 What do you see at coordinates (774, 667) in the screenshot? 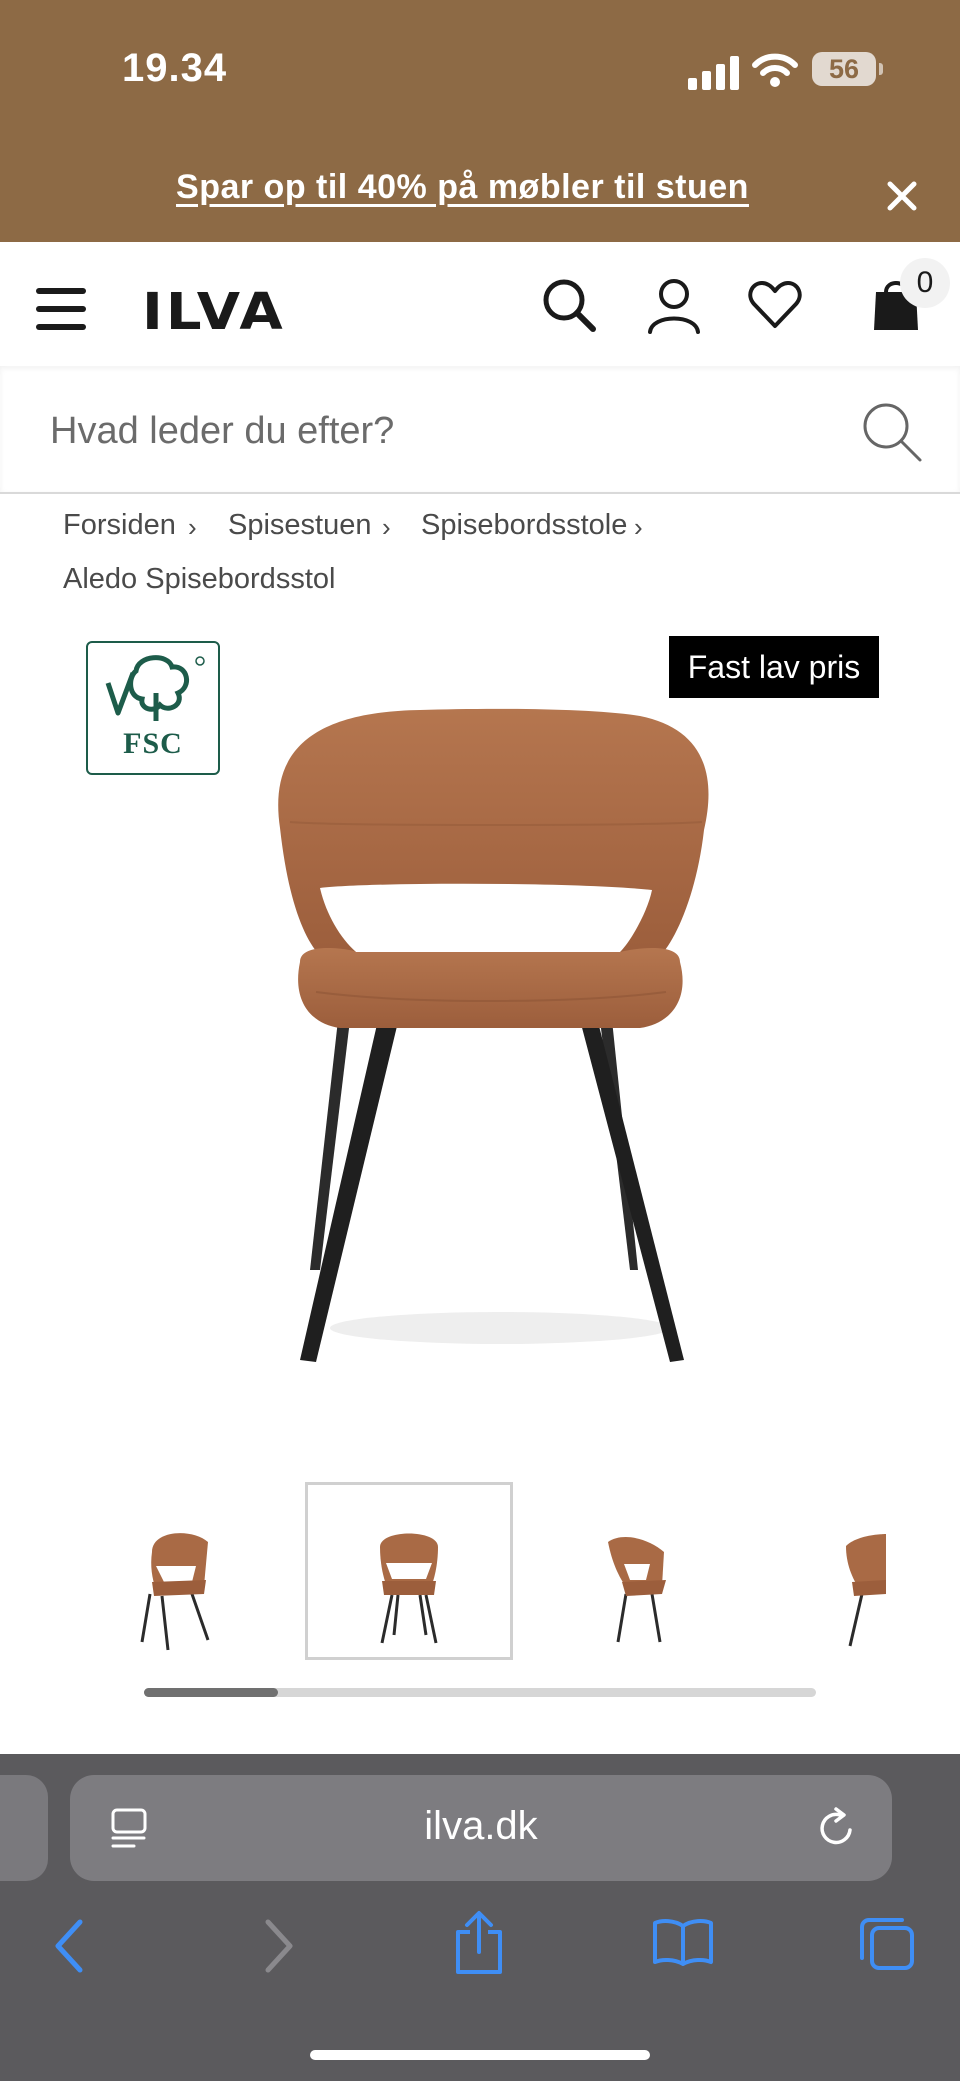
I see `price-badge: Fast lav pris` at bounding box center [774, 667].